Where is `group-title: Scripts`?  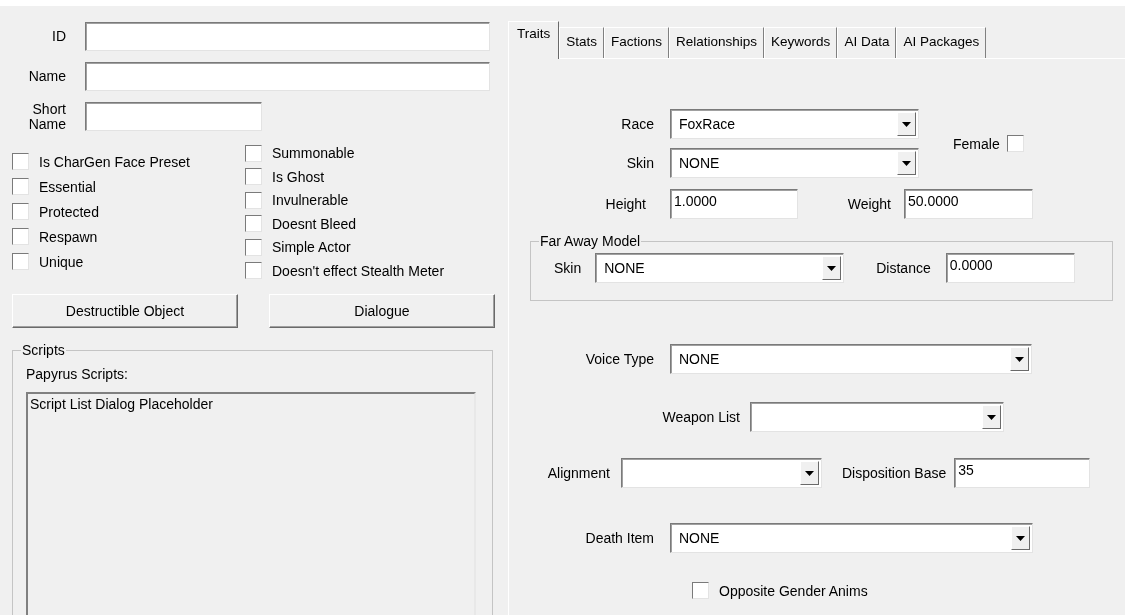
group-title: Scripts is located at coordinates (43, 350).